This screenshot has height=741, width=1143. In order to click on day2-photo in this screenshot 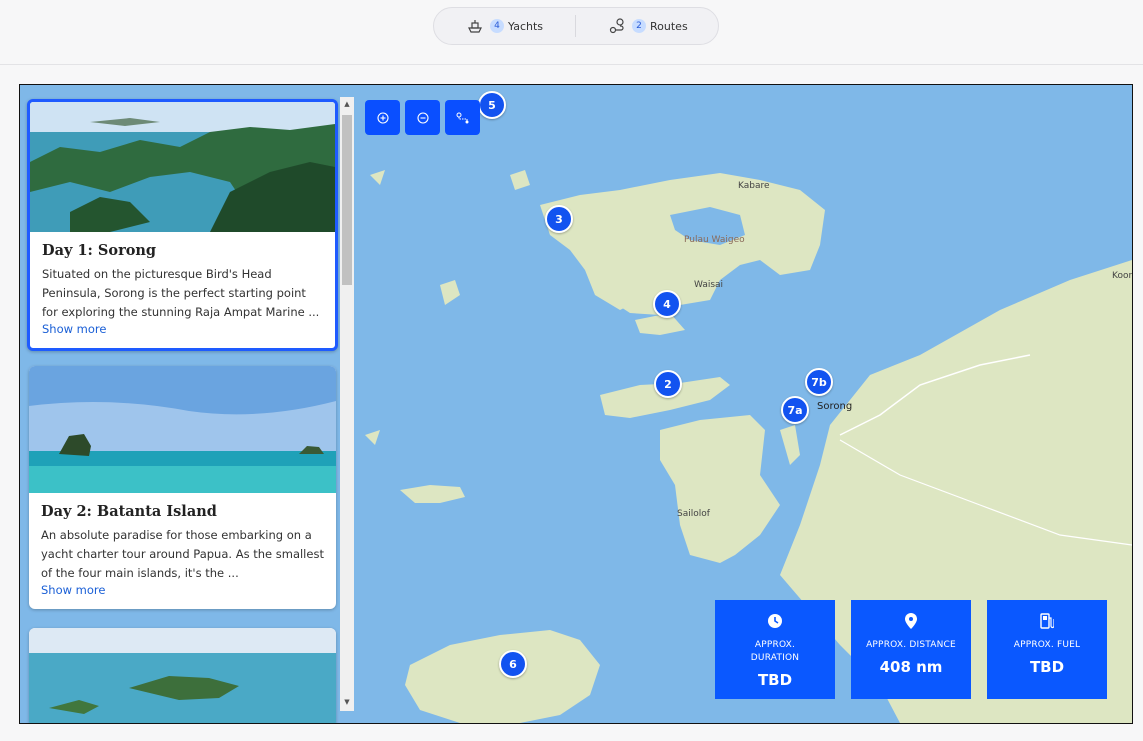, I will do `click(182, 429)`.